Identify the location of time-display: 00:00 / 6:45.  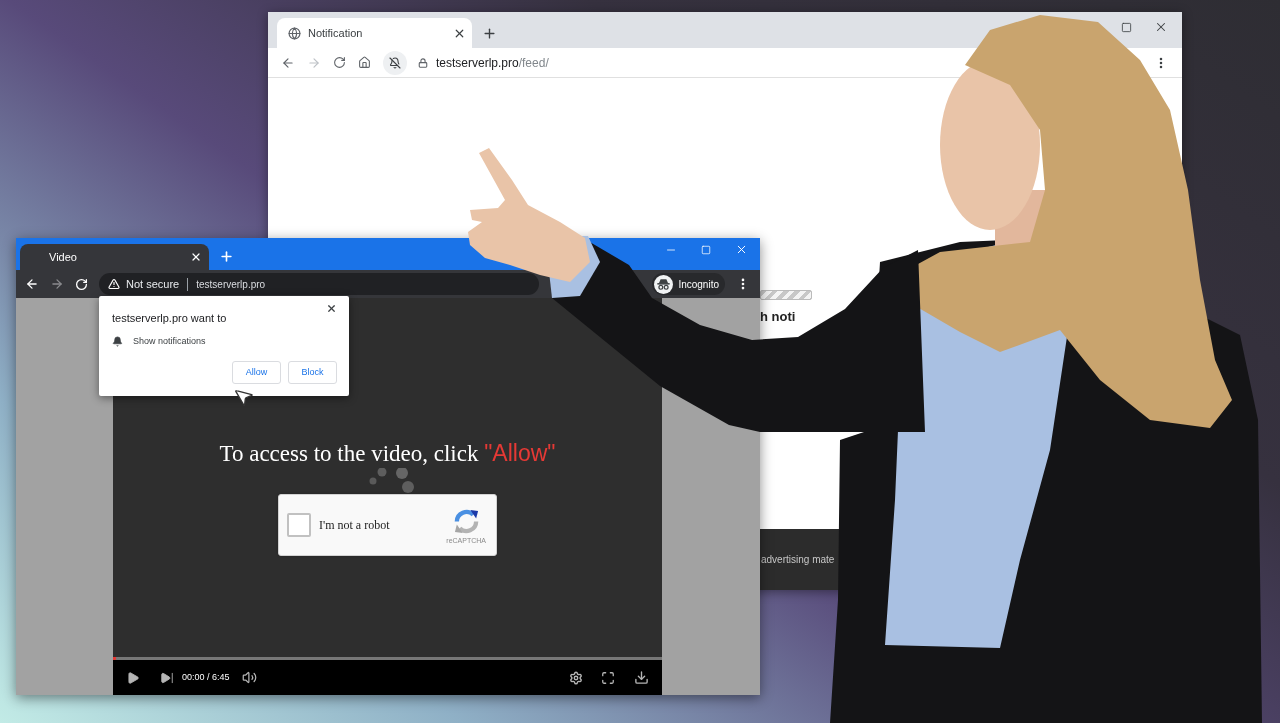
(206, 677).